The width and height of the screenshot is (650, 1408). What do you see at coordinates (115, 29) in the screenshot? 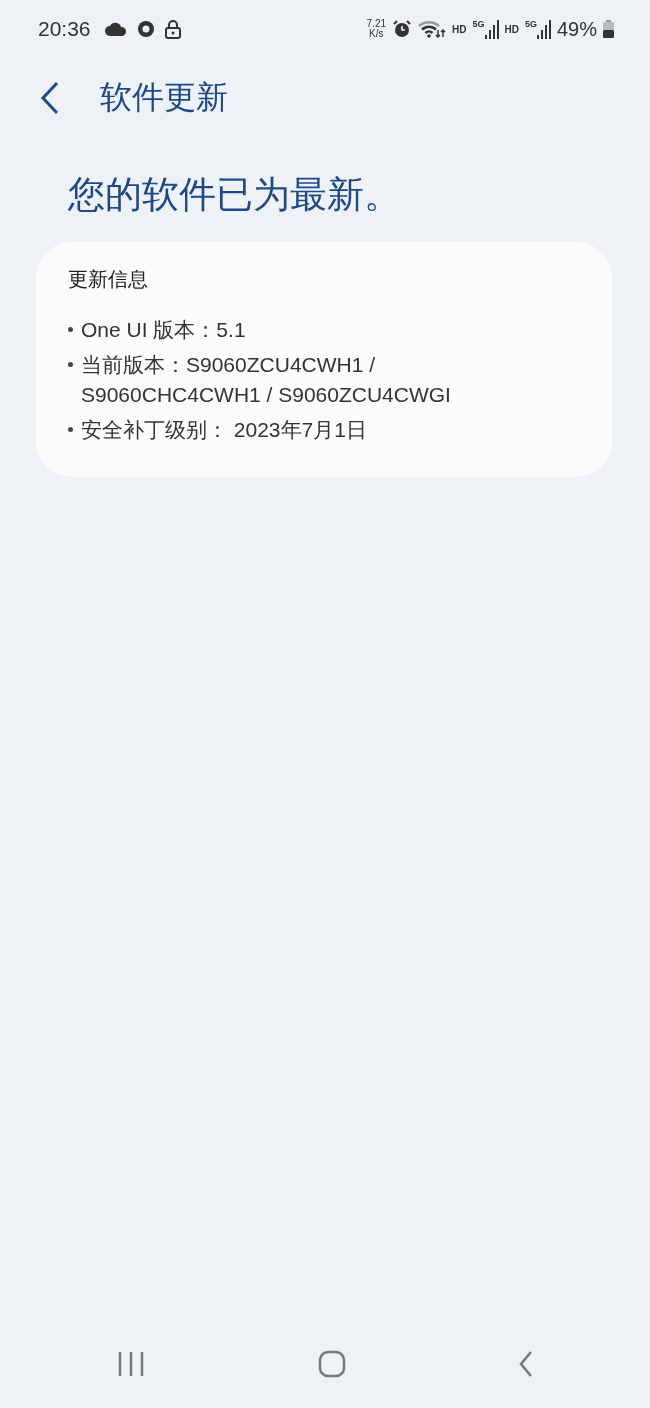
I see `cloud-icon` at bounding box center [115, 29].